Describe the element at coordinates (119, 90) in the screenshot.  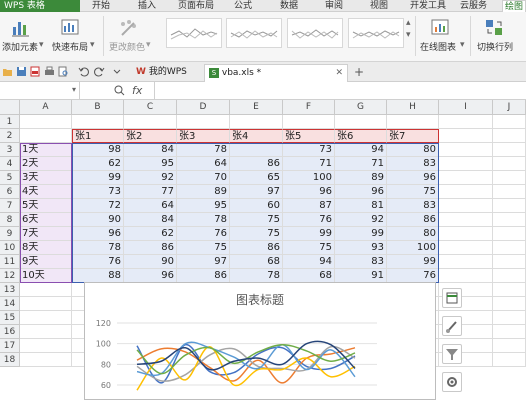
I see `zoom-formula-icon` at that location.